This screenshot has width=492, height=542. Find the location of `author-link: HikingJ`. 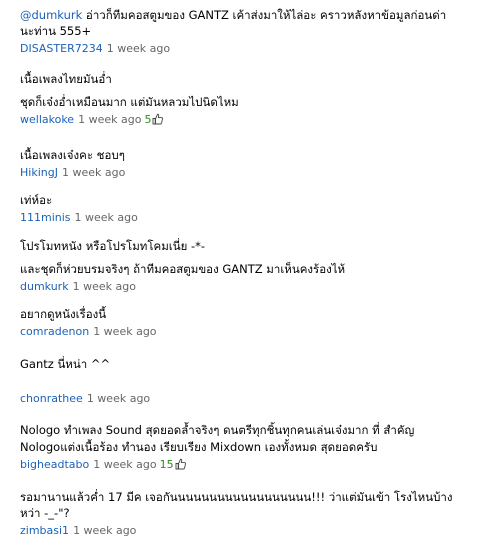

author-link: HikingJ is located at coordinates (39, 172).